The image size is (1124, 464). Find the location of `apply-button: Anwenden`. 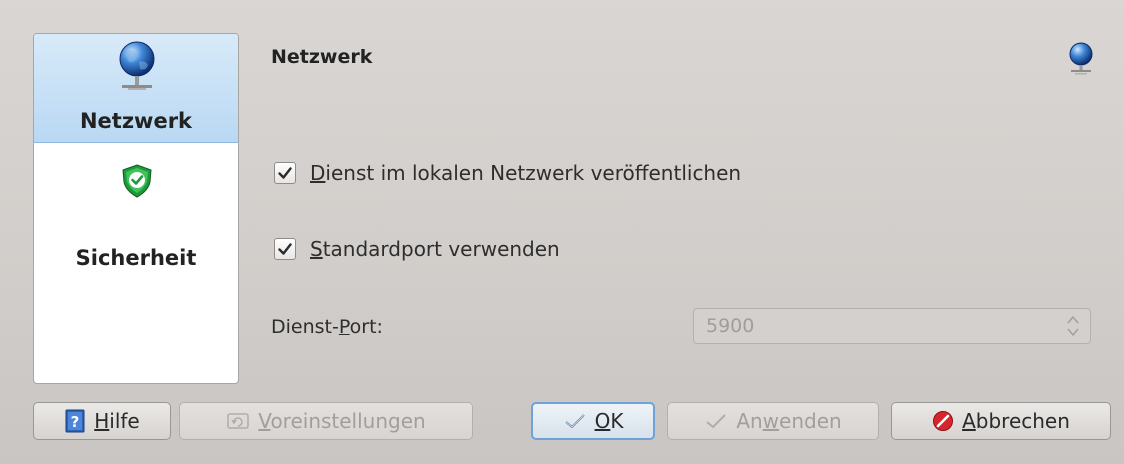

apply-button: Anwenden is located at coordinates (773, 421).